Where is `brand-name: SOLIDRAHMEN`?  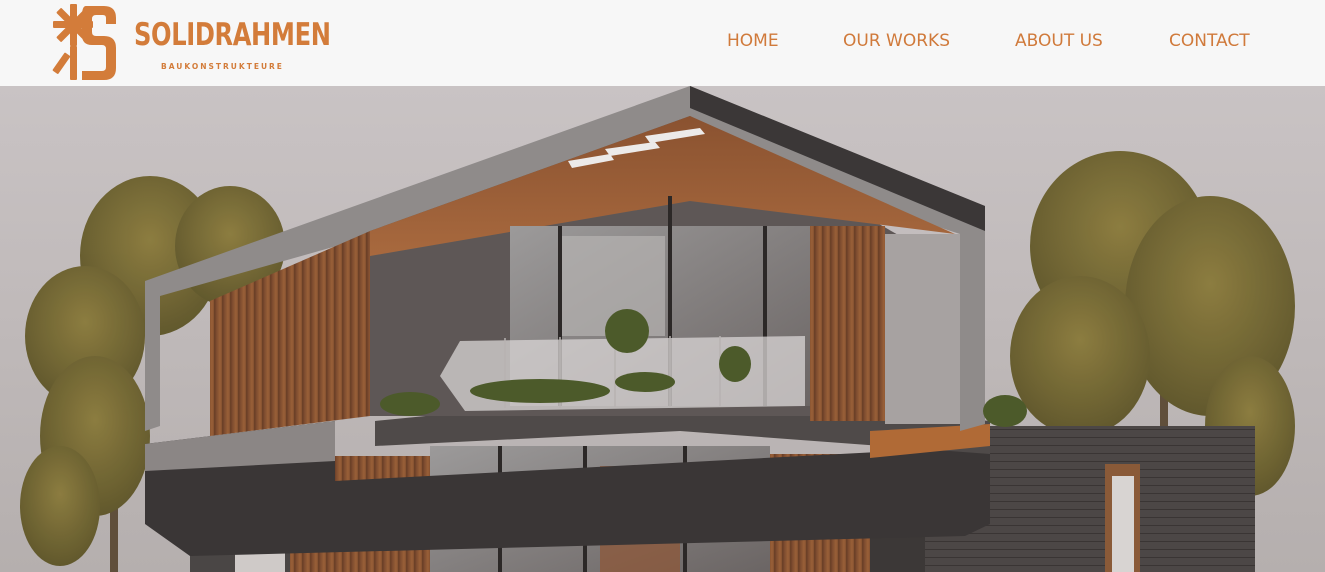 brand-name: SOLIDRAHMEN is located at coordinates (232, 35).